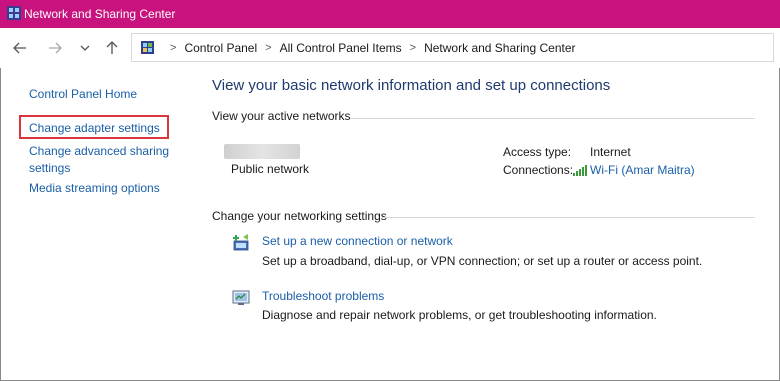 The image size is (780, 381). Describe the element at coordinates (220, 48) in the screenshot. I see `breadcrumb-control-panel: Control Panel` at that location.